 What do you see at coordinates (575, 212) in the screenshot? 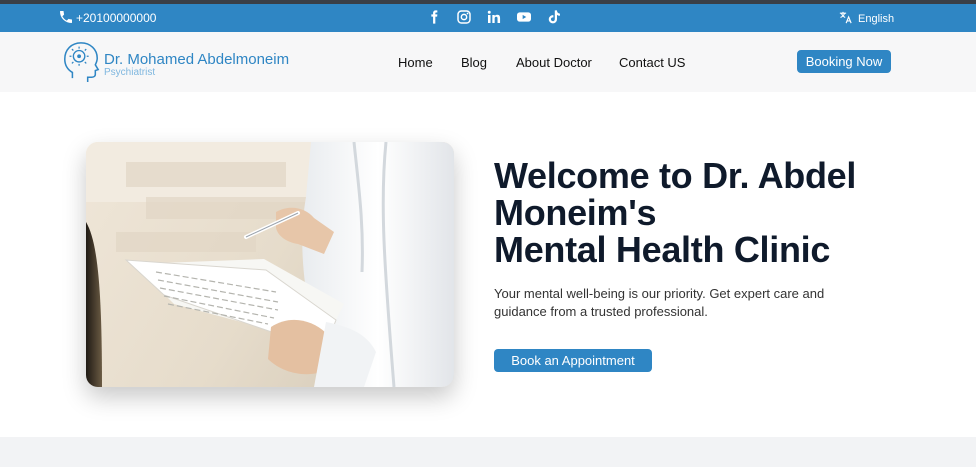
I see `hero-title-line-2: Moneim's` at bounding box center [575, 212].